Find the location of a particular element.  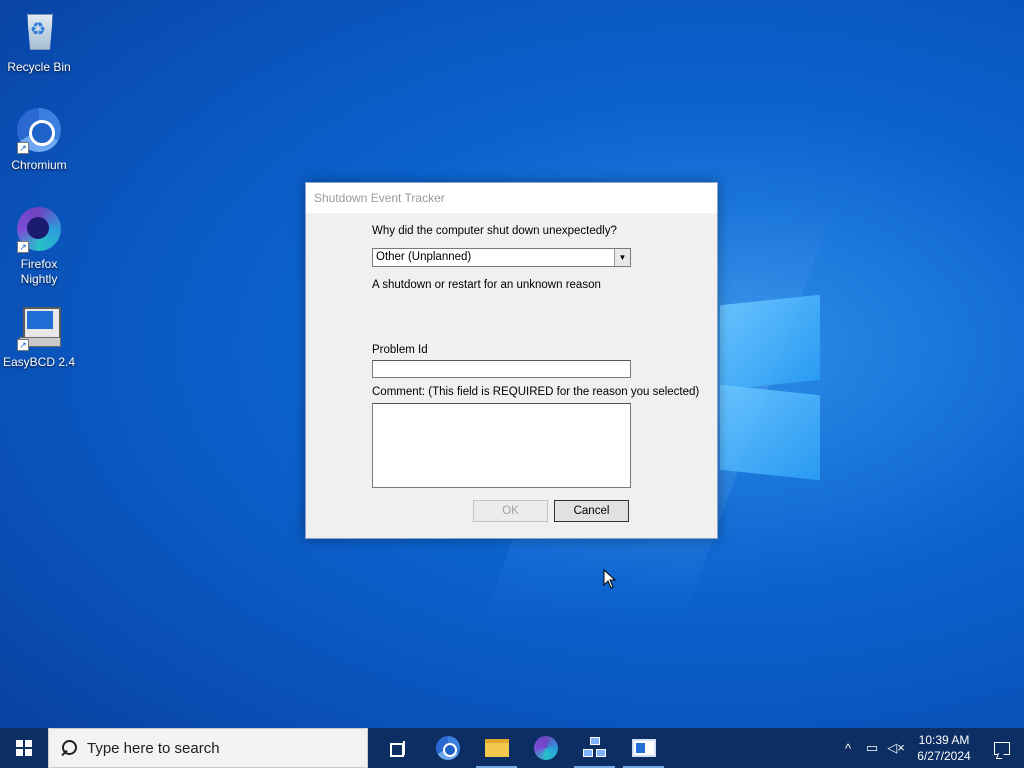

taskbar-network-app is located at coordinates (594, 748).